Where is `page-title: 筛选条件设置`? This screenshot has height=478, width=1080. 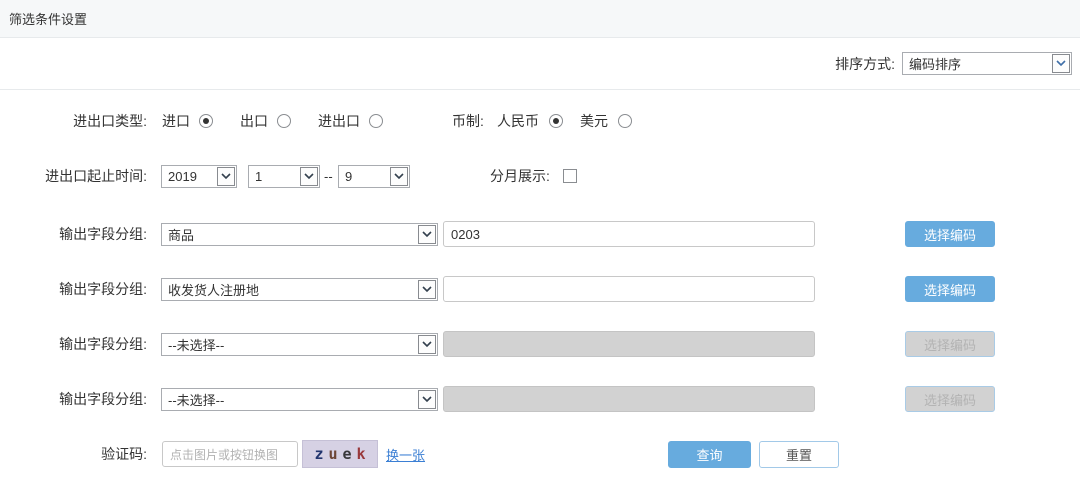
page-title: 筛选条件设置 is located at coordinates (48, 19).